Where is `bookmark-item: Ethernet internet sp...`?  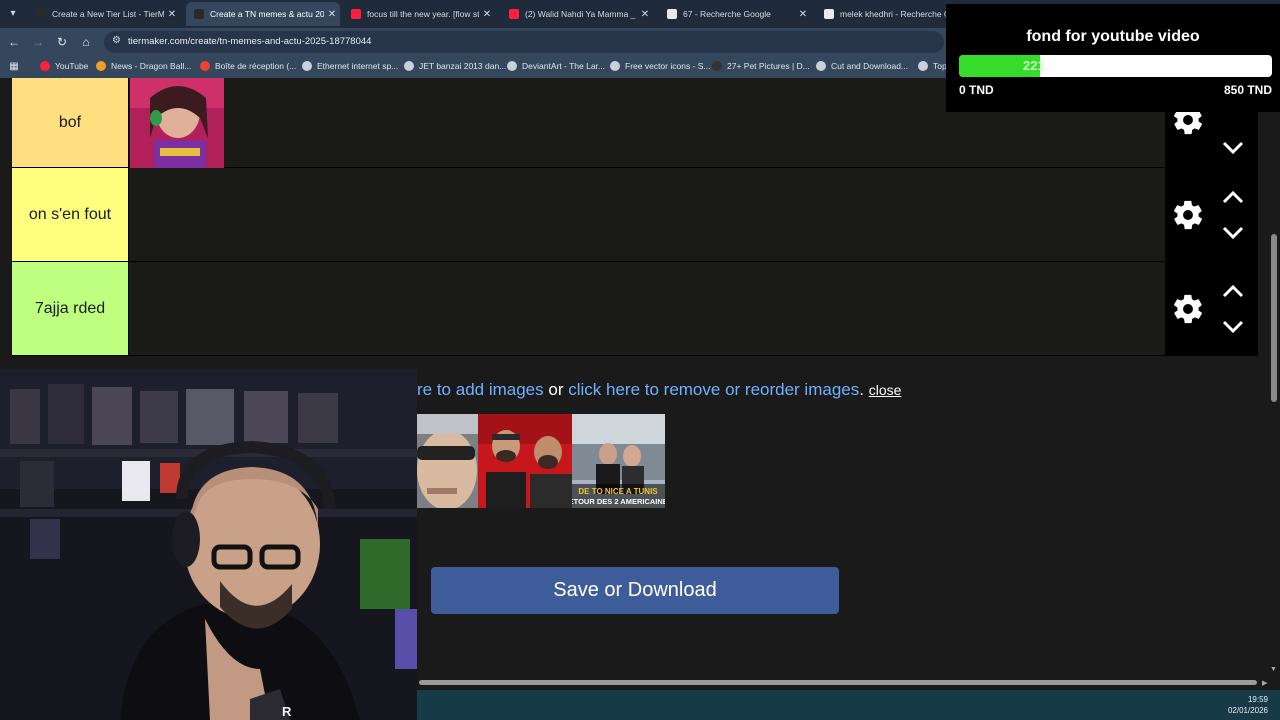 bookmark-item: Ethernet internet sp... is located at coordinates (350, 66).